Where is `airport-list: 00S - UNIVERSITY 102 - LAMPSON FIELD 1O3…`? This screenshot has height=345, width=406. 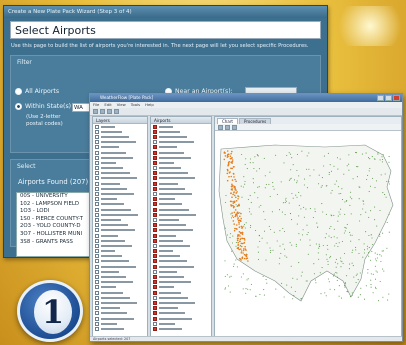
airport-list: 00S - UNIVERSITY 102 - LAMPSON FIELD 1O3… is located at coordinates (58, 224).